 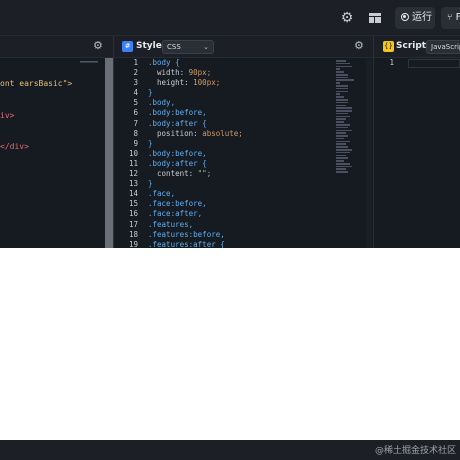 What do you see at coordinates (360, 46) in the screenshot?
I see `css-settings-gear-icon: ⚙` at bounding box center [360, 46].